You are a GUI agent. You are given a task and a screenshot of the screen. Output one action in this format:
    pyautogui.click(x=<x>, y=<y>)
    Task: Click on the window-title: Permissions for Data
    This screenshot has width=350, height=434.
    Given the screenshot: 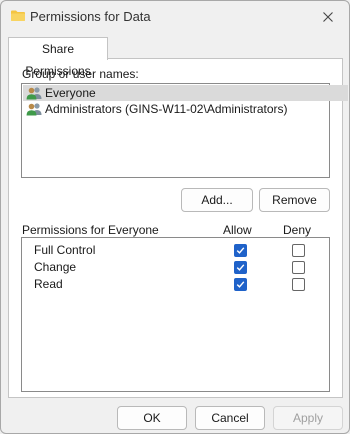 What is the action you would take?
    pyautogui.click(x=90, y=16)
    